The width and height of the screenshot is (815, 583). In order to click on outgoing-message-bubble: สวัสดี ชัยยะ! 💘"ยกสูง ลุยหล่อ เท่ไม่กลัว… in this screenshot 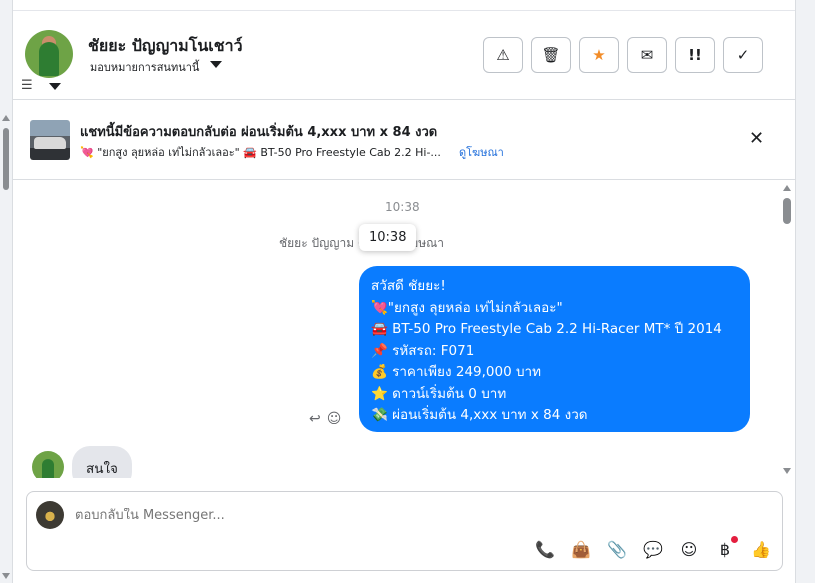, I will do `click(554, 349)`.